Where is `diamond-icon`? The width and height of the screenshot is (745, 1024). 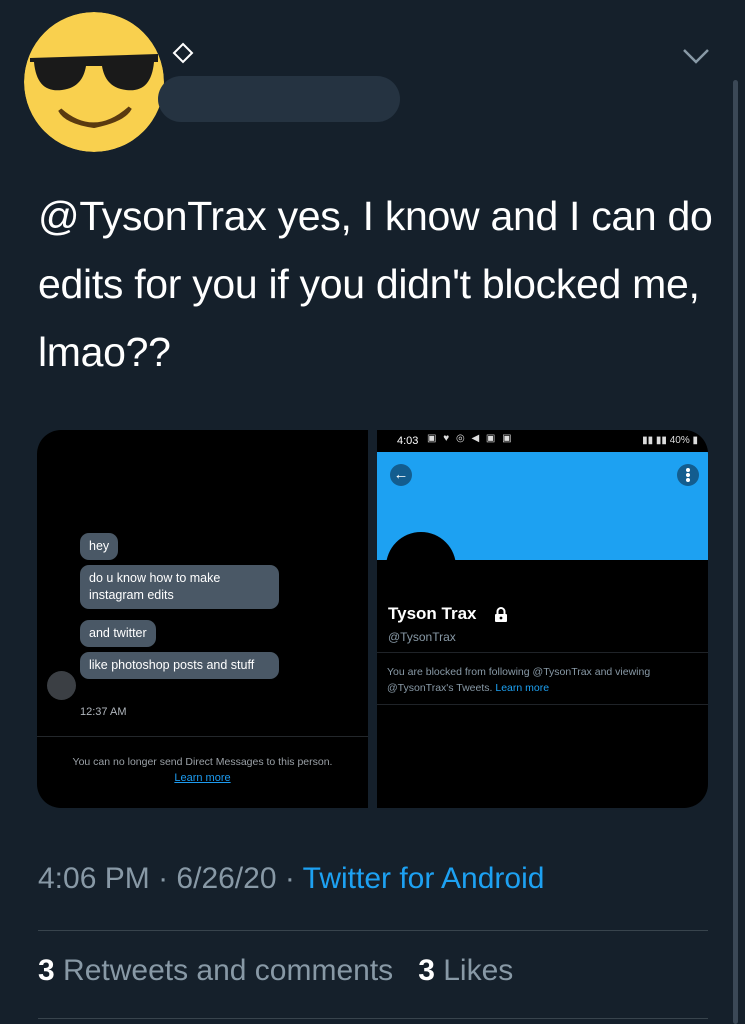 diamond-icon is located at coordinates (183, 53).